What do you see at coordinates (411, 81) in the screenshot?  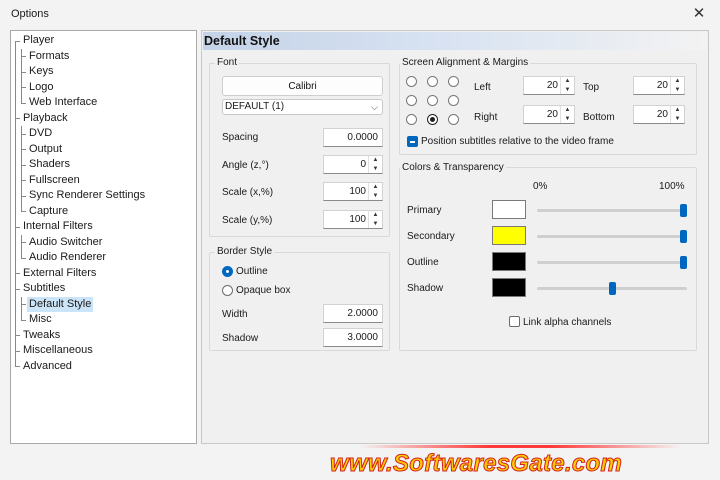 I see `align-radio-top-left` at bounding box center [411, 81].